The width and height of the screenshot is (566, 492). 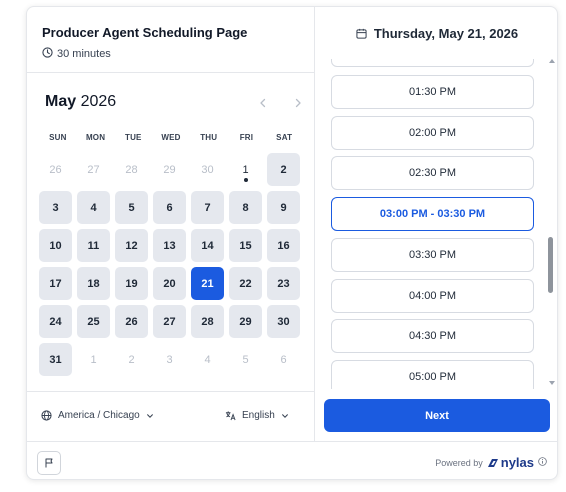 I want to click on weekday-label: THU, so click(x=209, y=137).